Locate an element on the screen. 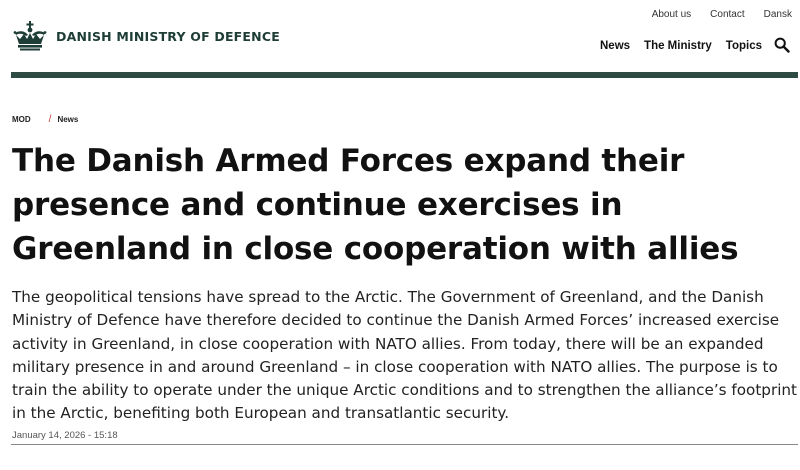  site-logo: DANISH MINISTRY OF DEFENCE is located at coordinates (146, 36).